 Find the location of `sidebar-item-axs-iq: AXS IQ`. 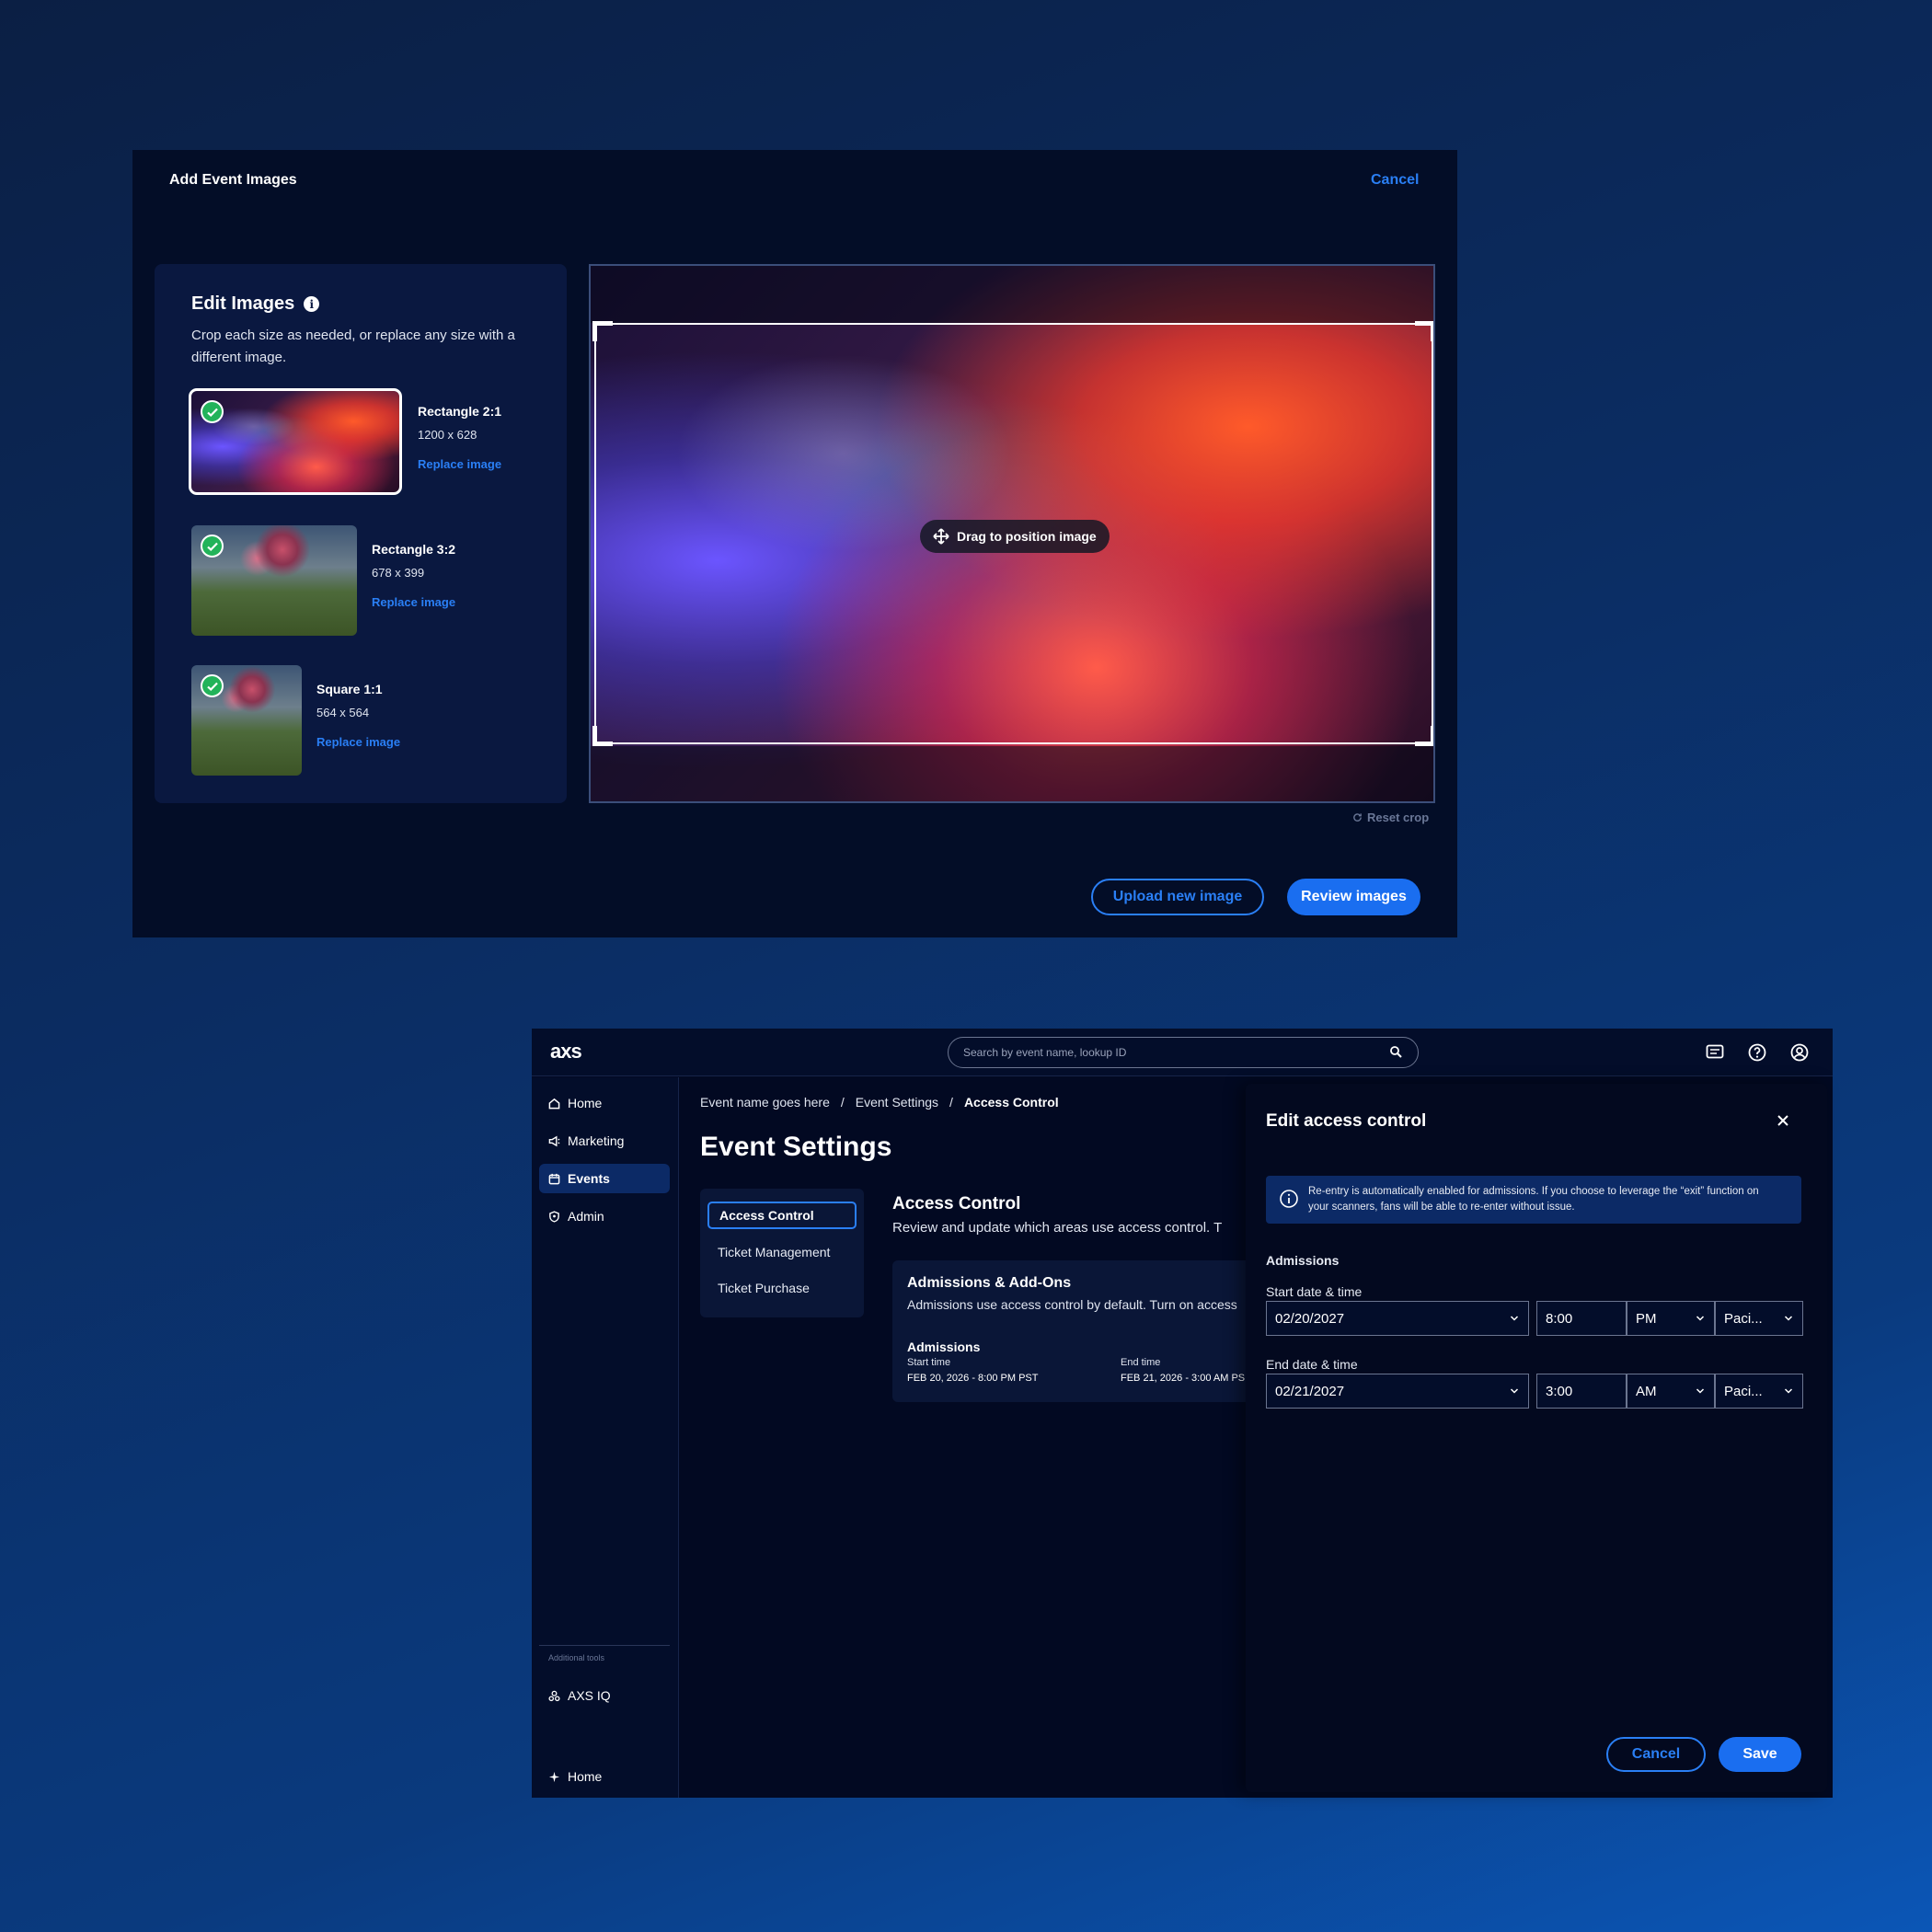

sidebar-item-axs-iq: AXS IQ is located at coordinates (604, 1695).